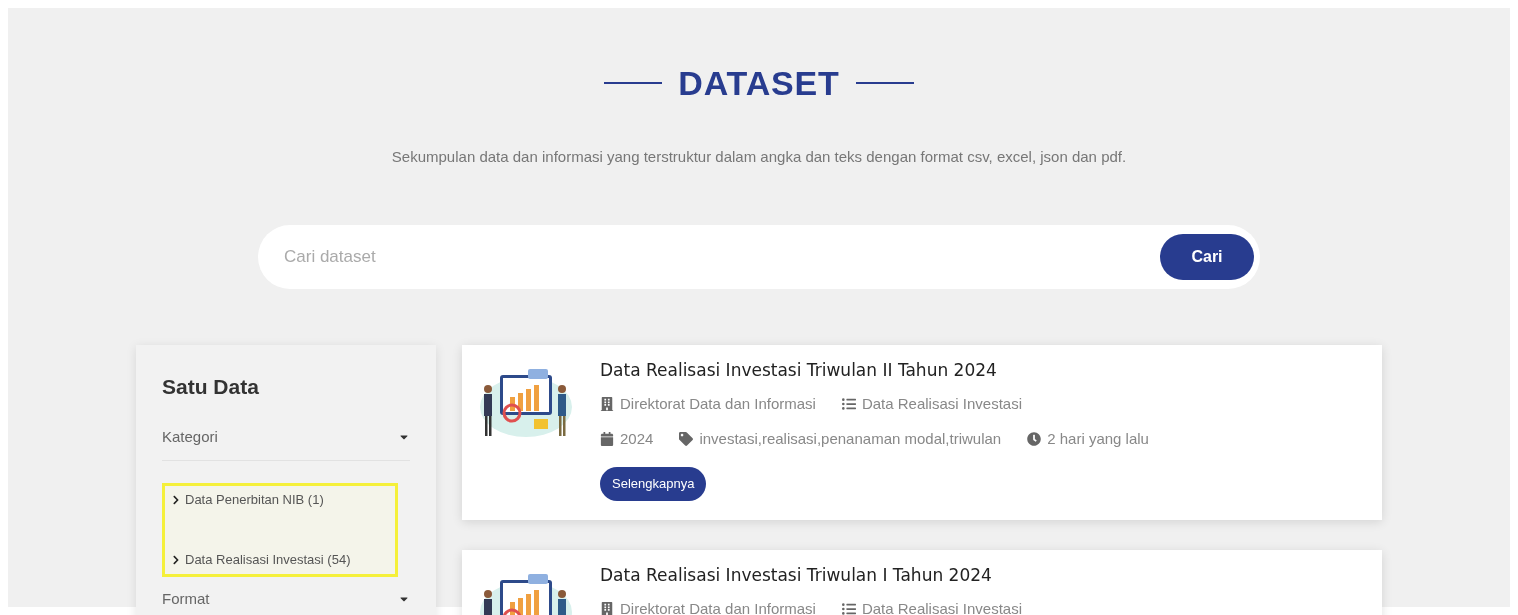  I want to click on search-button: Cari, so click(1207, 257).